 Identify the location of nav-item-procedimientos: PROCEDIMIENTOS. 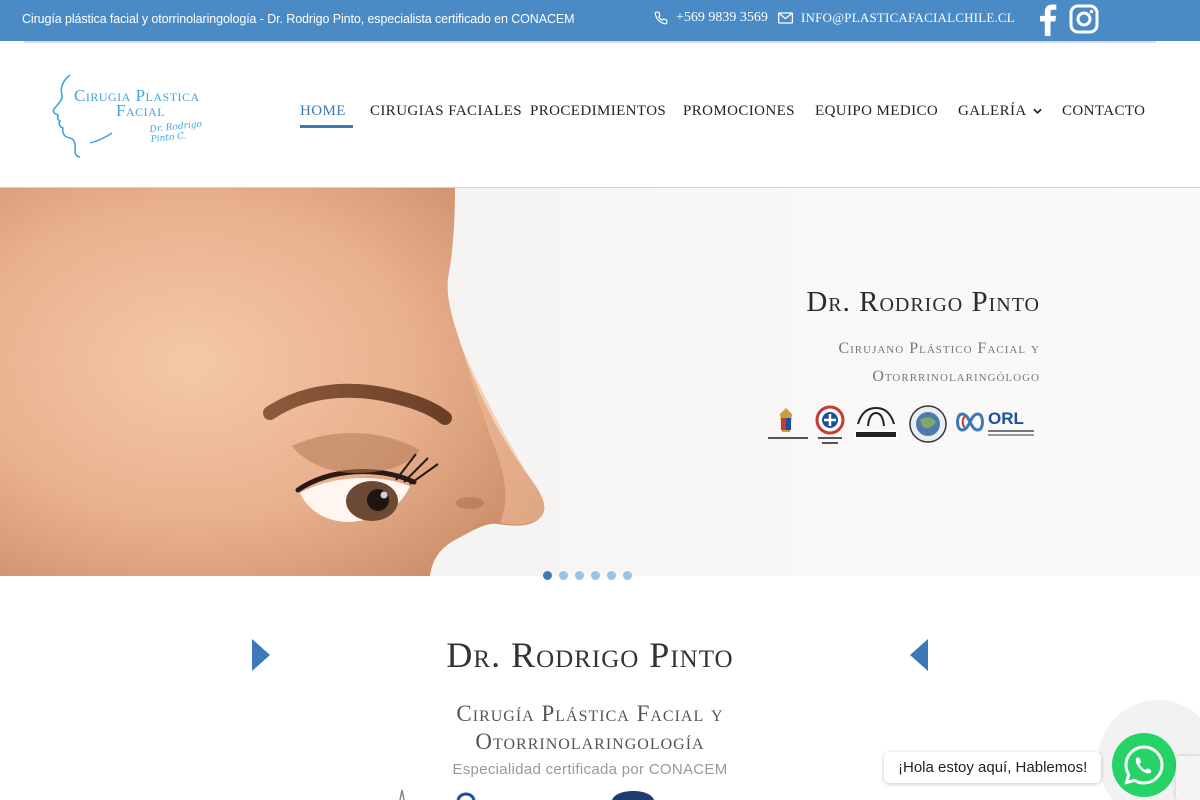
(598, 111).